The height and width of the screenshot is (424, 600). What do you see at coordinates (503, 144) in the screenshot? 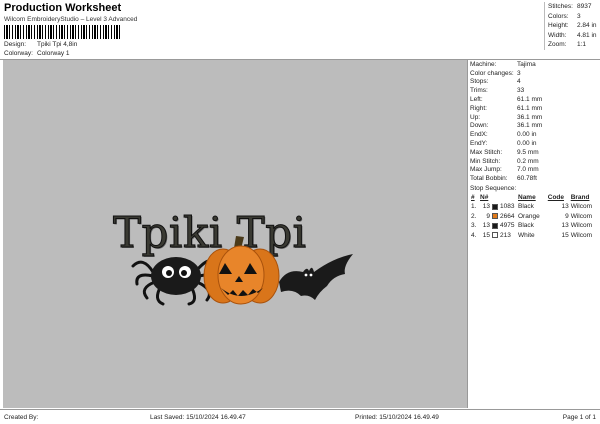
I see `prop-endy: EndY: 0.00 in` at bounding box center [503, 144].